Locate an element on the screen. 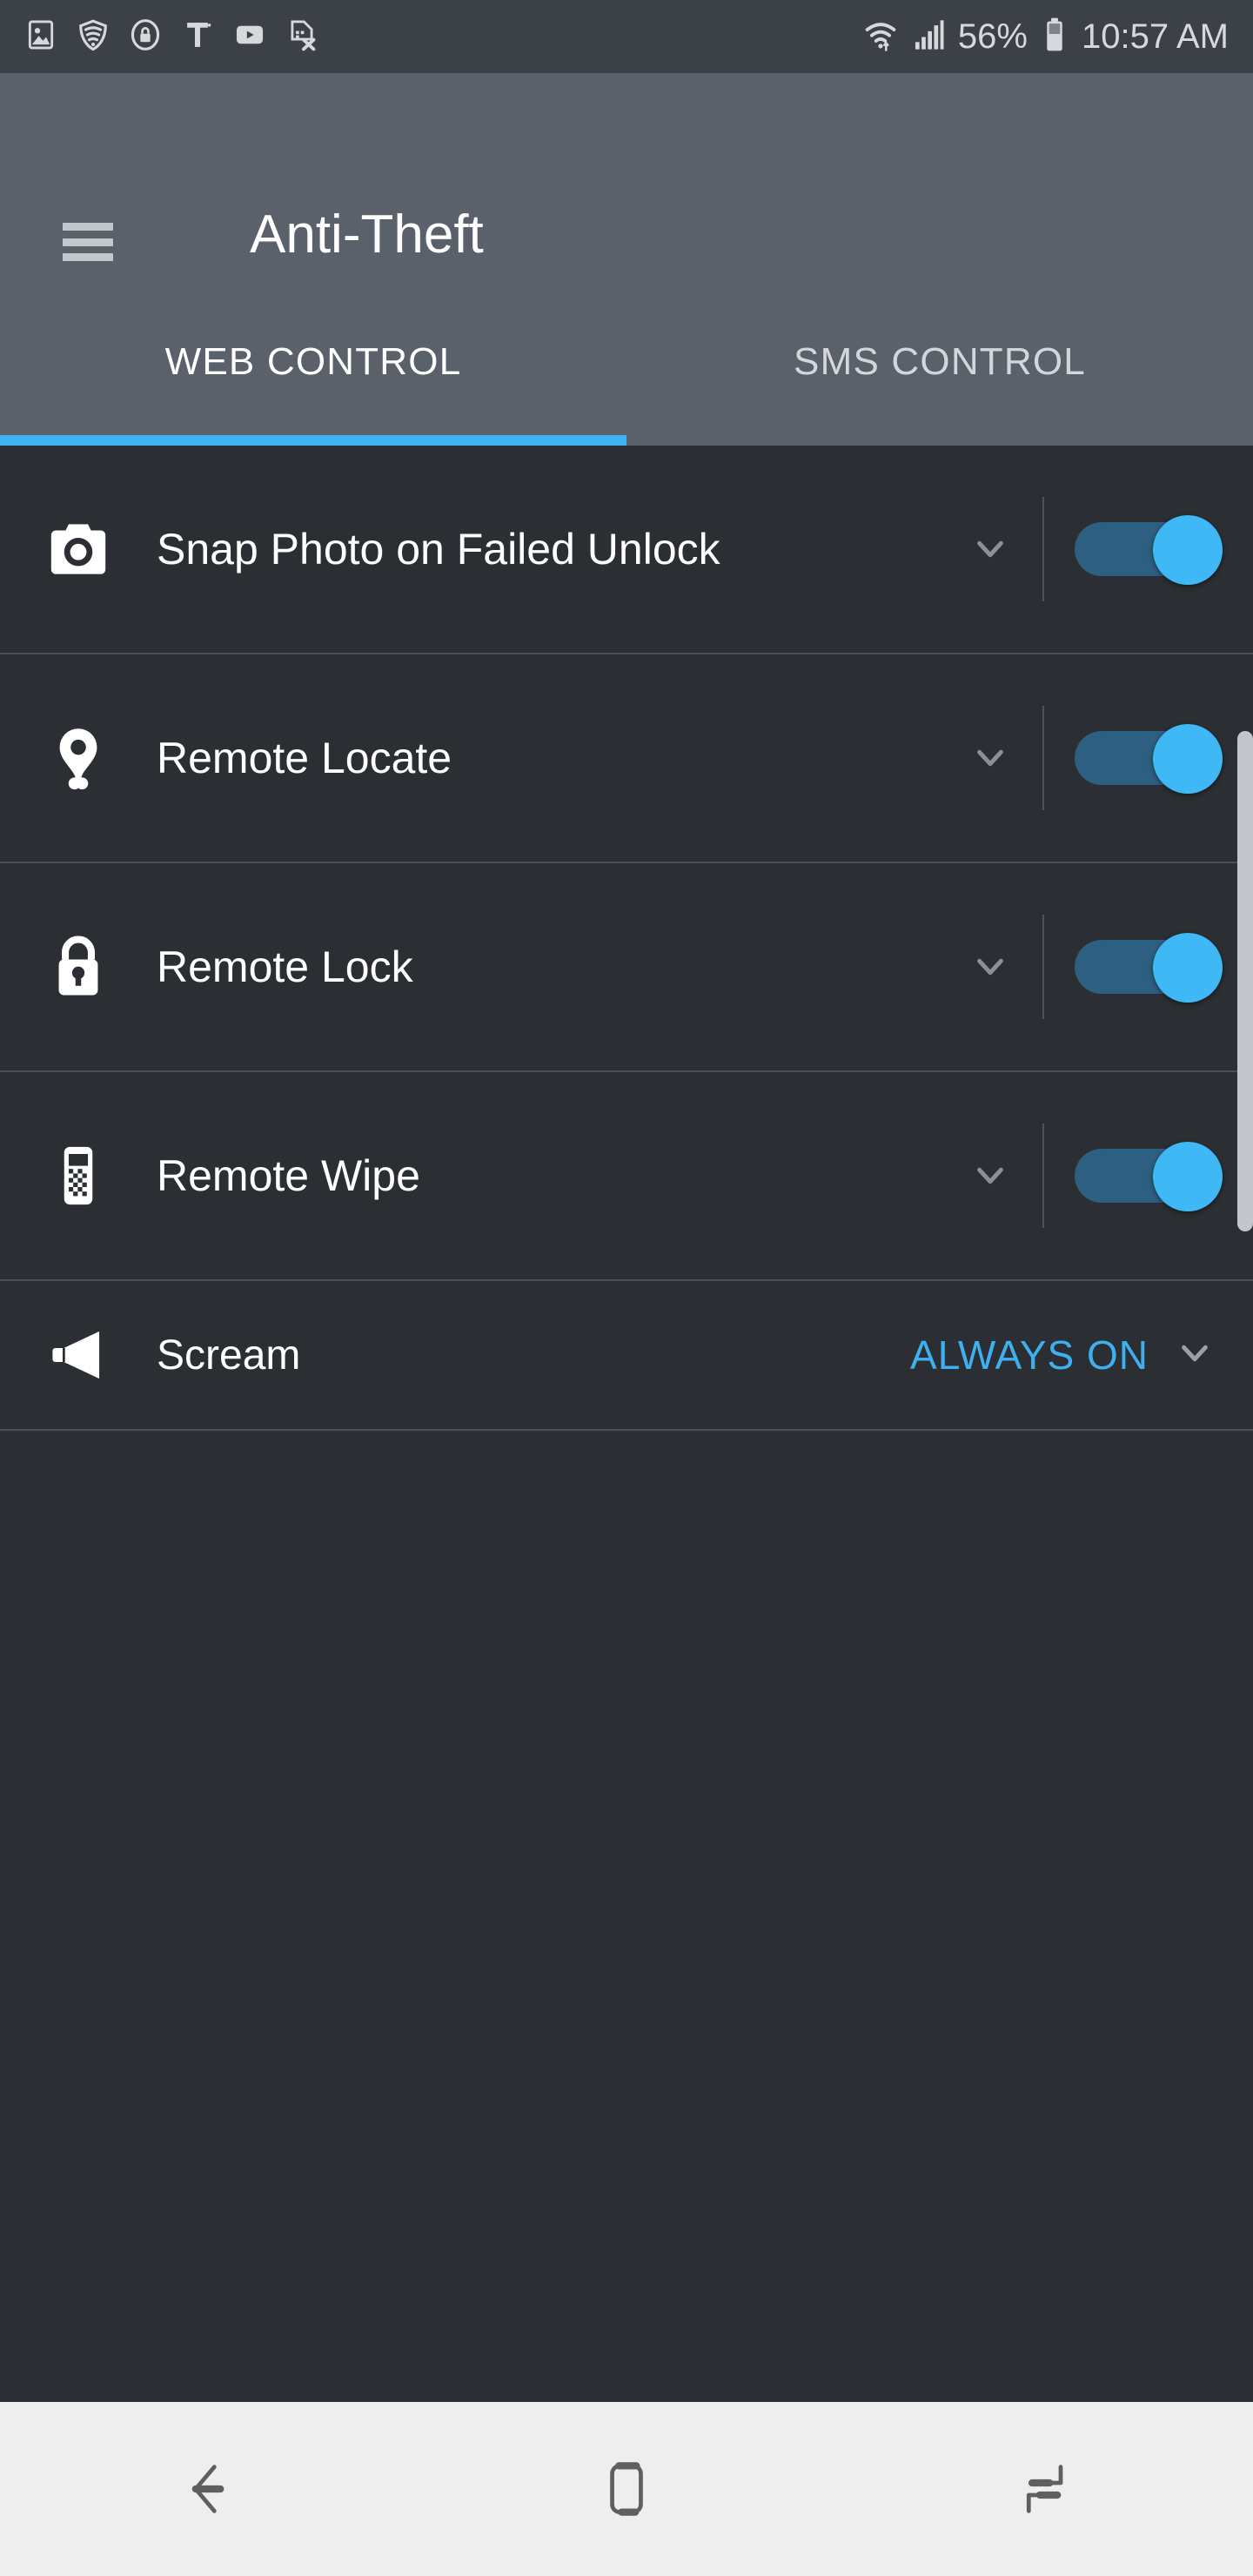 The height and width of the screenshot is (2576, 1253). list-item-snap-photo-on-failed-unlock: Snap Photo on Failed Unlock is located at coordinates (626, 550).